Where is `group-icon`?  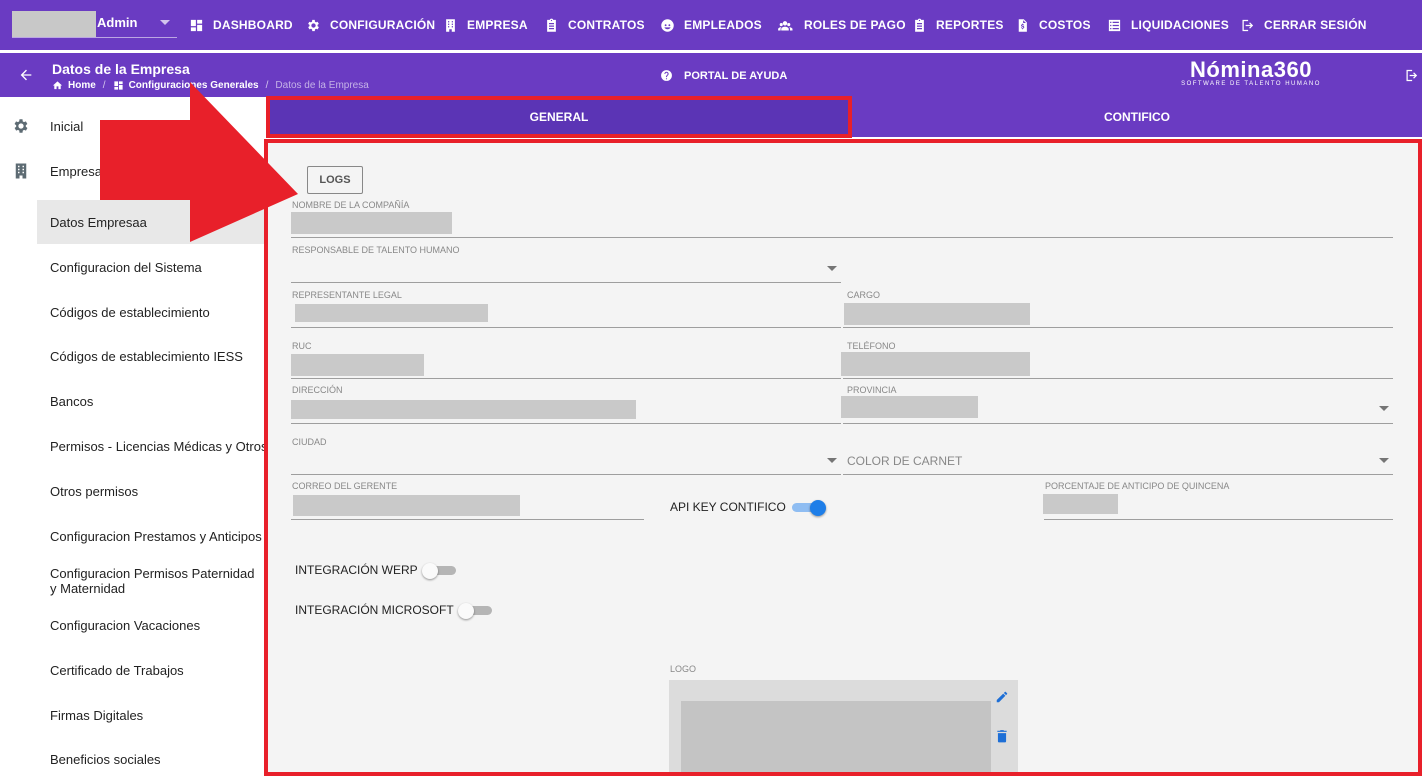 group-icon is located at coordinates (785, 25).